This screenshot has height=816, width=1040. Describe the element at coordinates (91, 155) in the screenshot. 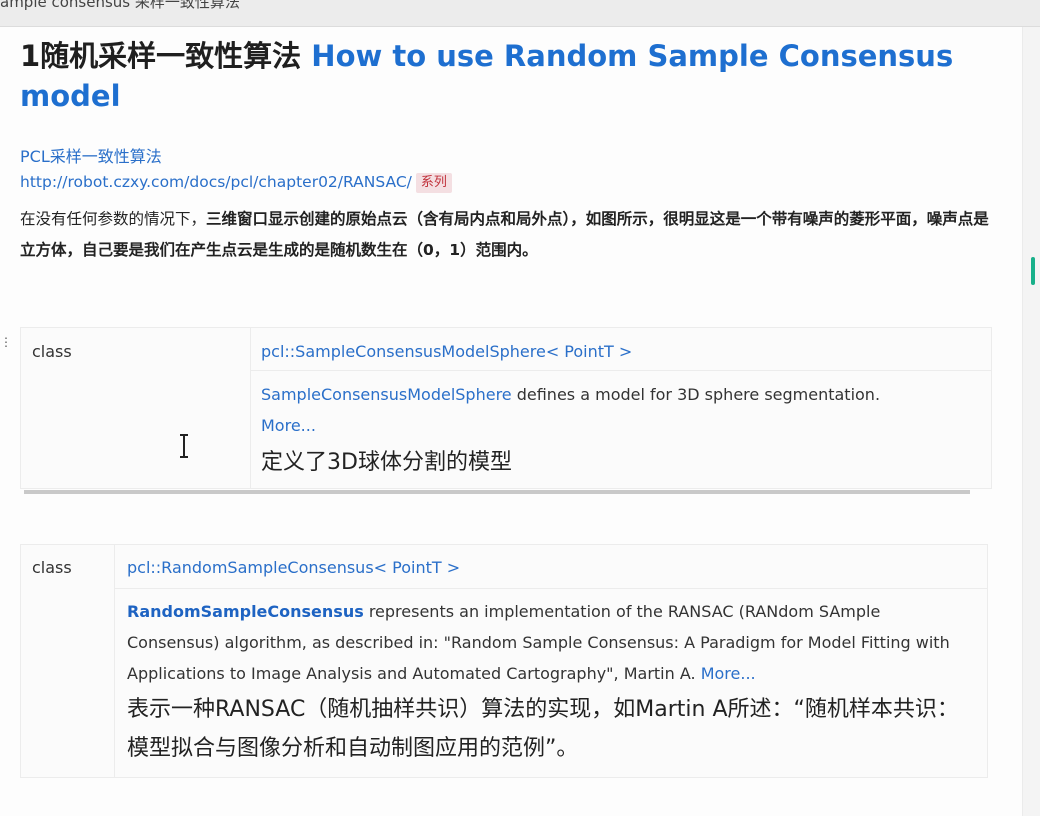

I see `subtitle-link: PCL采样一致性算法` at that location.